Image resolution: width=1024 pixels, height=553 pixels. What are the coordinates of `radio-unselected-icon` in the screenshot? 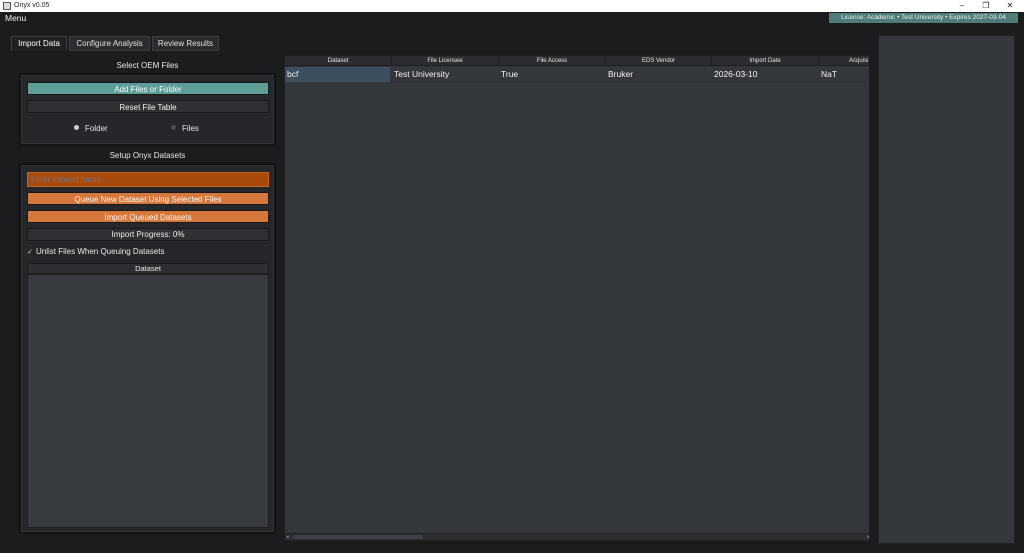 It's located at (173, 127).